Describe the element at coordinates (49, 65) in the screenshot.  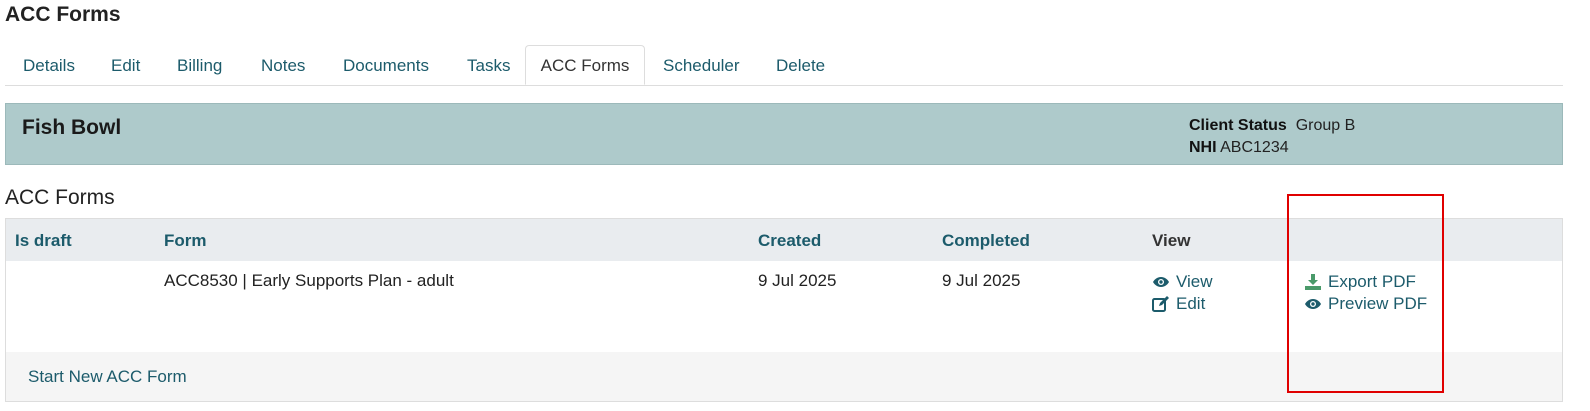
I see `tab-details: Details` at that location.